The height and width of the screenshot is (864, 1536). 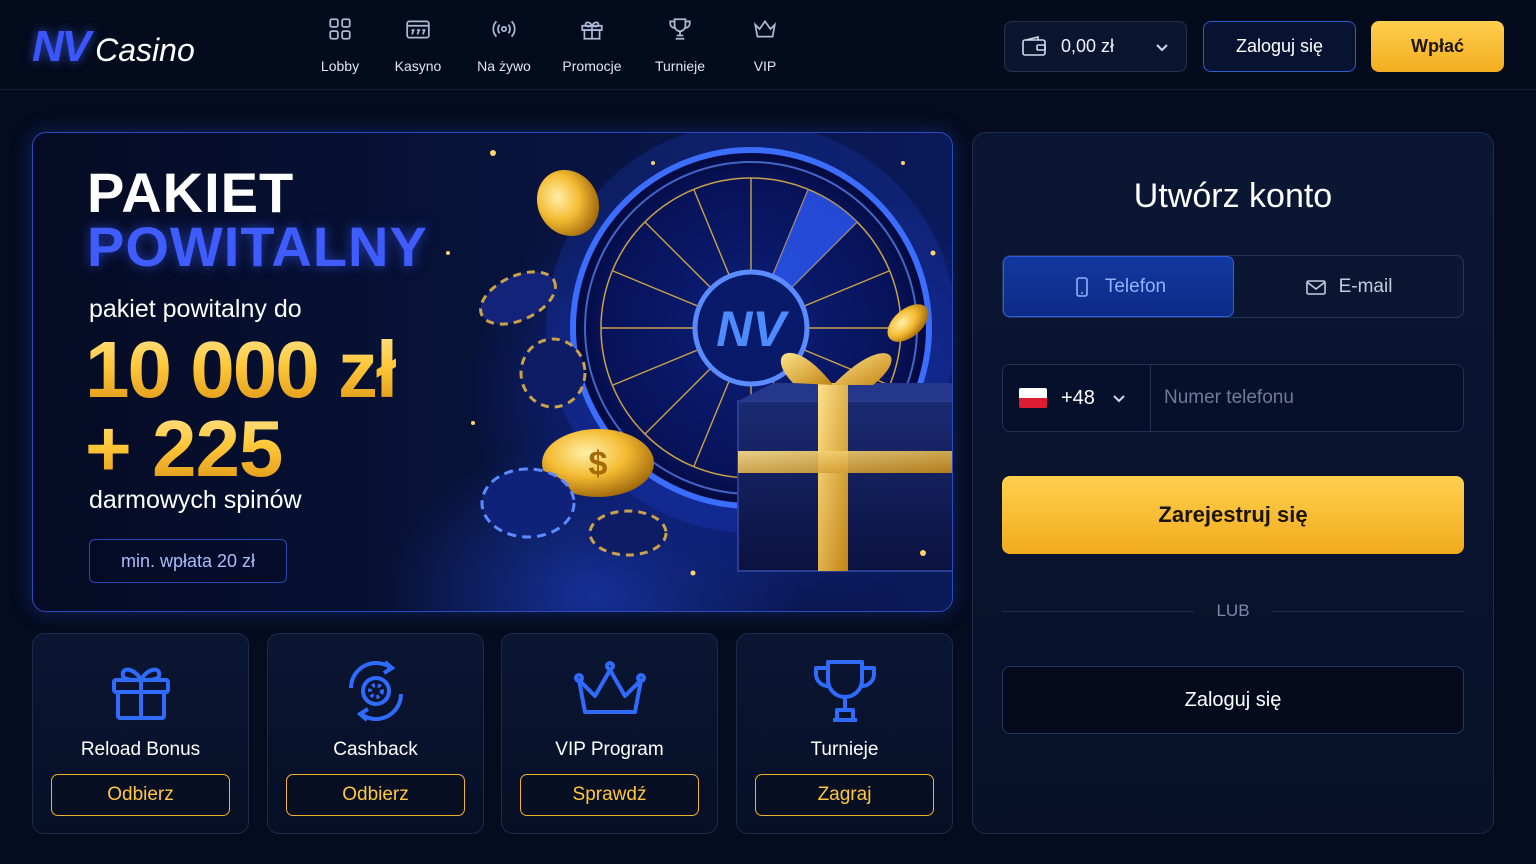 I want to click on poland-flag-icon, so click(x=1033, y=398).